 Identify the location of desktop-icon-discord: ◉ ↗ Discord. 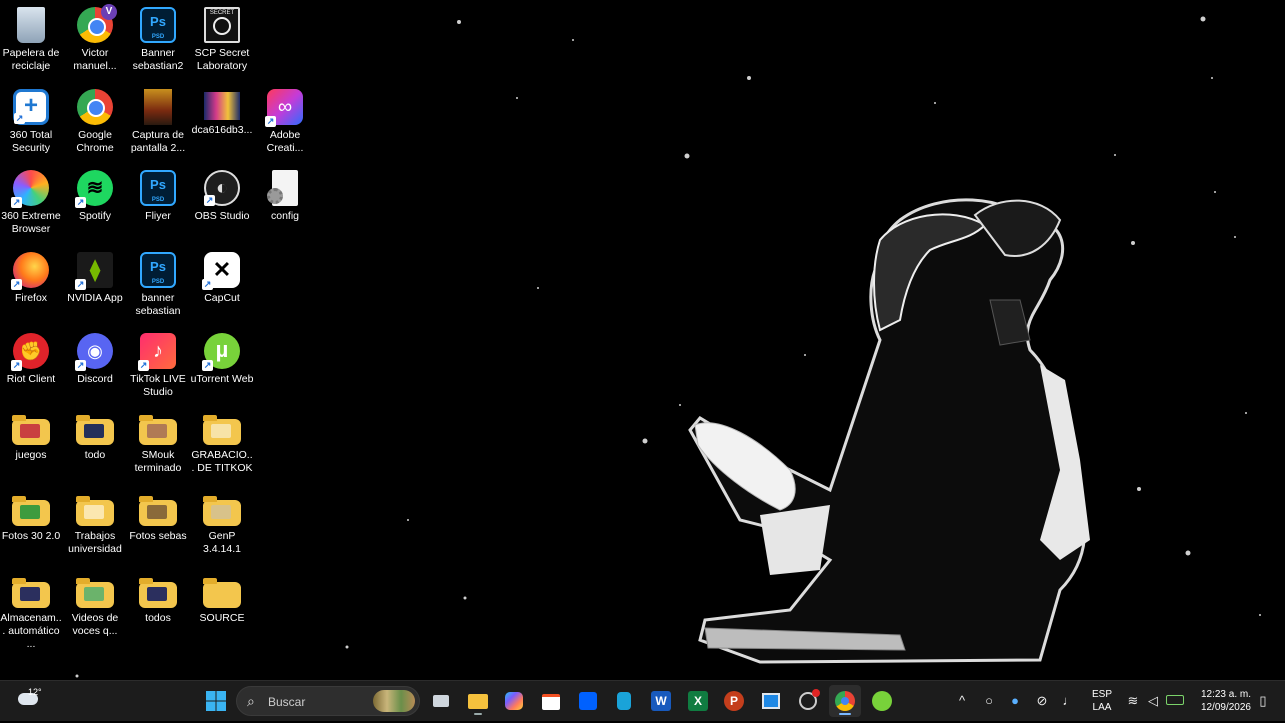
(95, 370).